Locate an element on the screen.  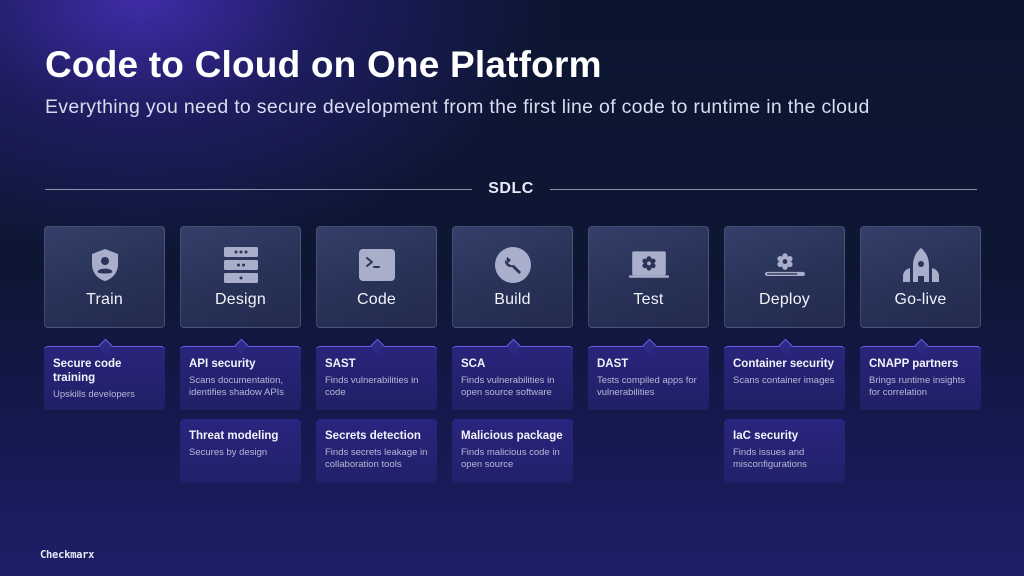
brand-logo: Checkmarx is located at coordinates (67, 555).